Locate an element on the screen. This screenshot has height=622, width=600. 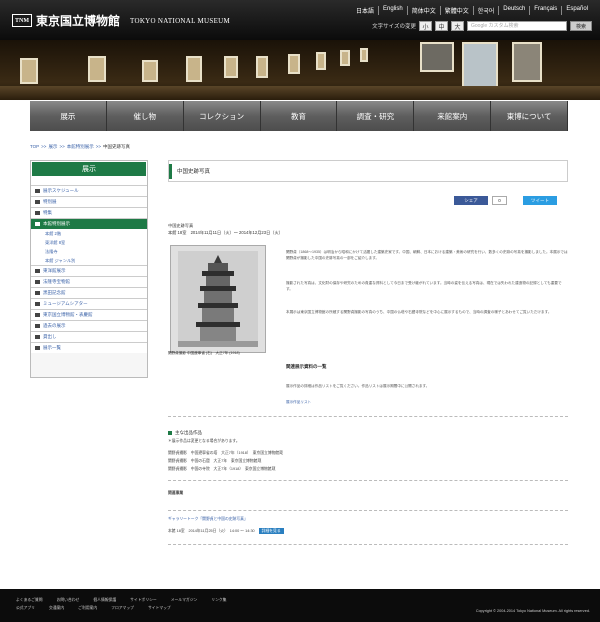
search-input: Google カスタム検索 is located at coordinates (517, 26).